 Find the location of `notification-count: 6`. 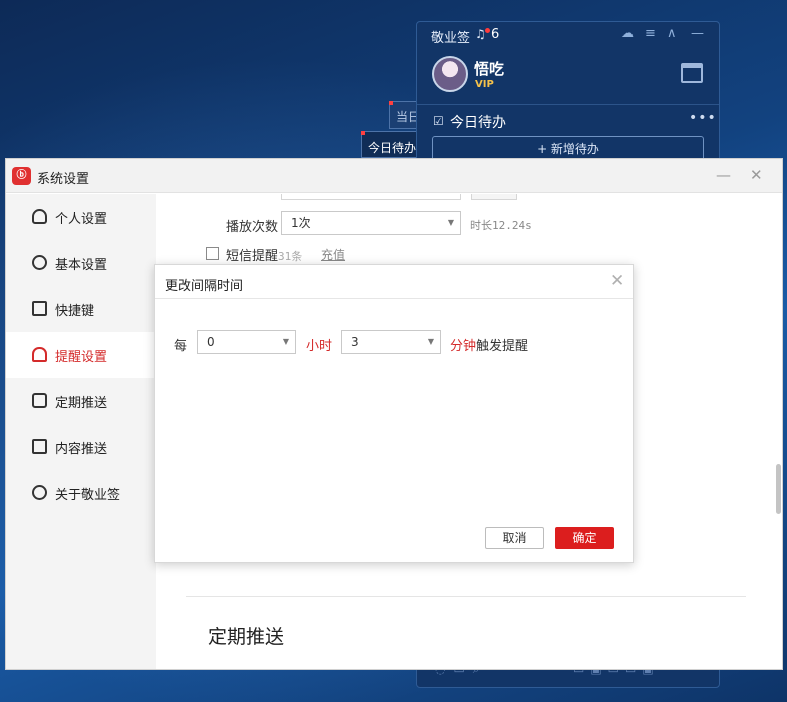

notification-count: 6 is located at coordinates (495, 34).